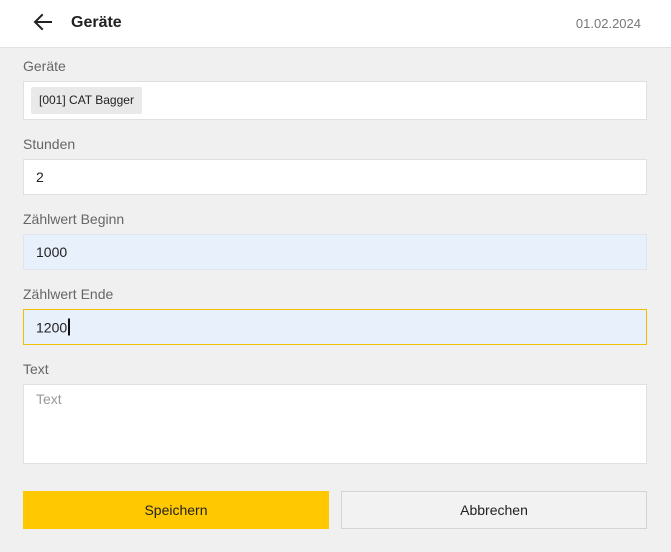 Image resolution: width=671 pixels, height=552 pixels. I want to click on text-area-placeholder: Text, so click(49, 399).